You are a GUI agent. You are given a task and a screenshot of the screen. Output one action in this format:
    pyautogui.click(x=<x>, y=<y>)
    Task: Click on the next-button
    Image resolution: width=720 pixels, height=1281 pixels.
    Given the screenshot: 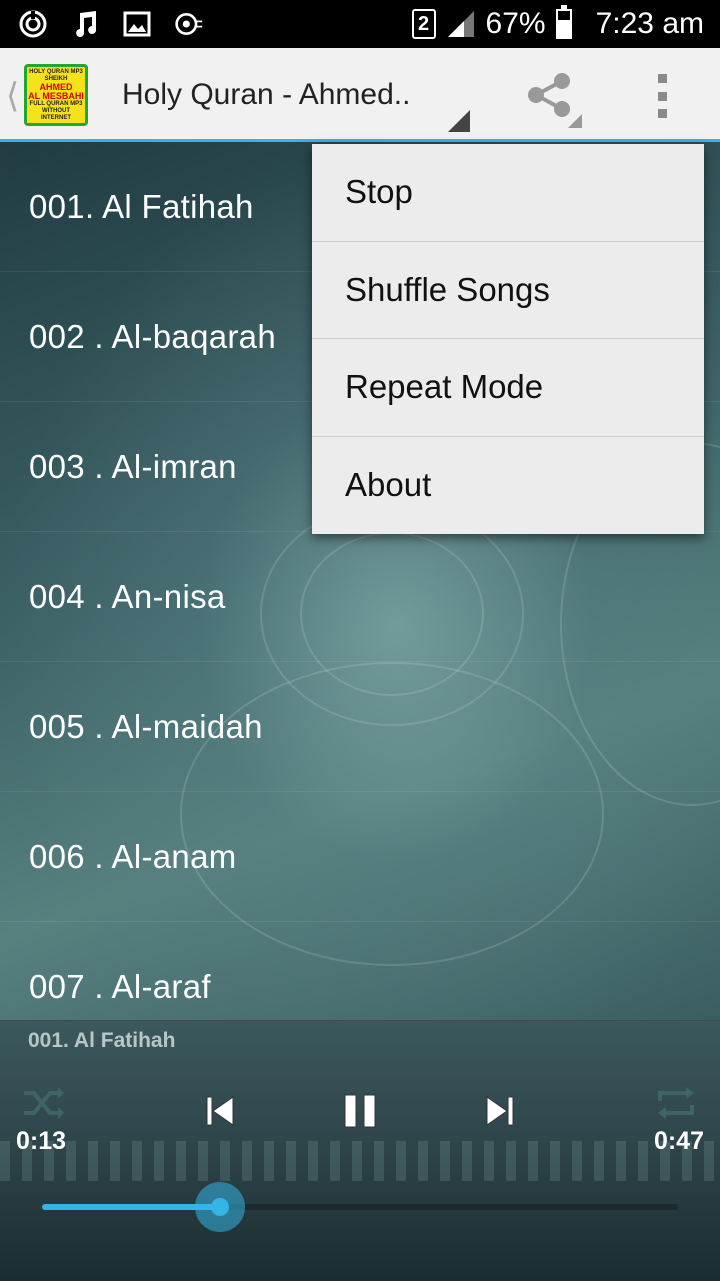 What is the action you would take?
    pyautogui.click(x=500, y=1111)
    